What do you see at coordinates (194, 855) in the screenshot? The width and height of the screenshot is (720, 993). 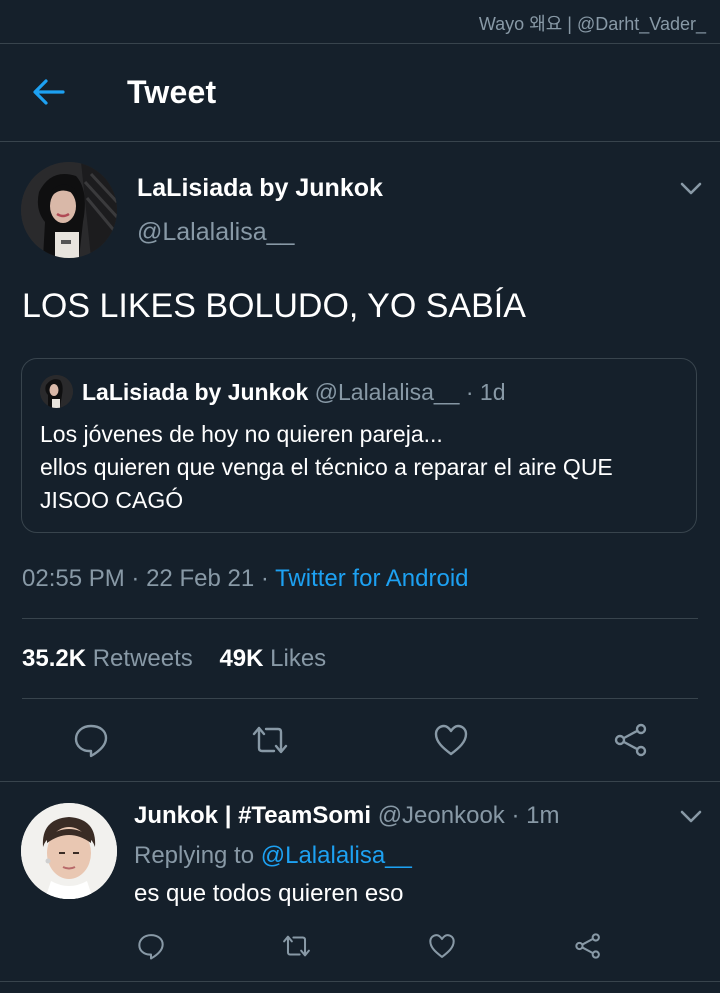 I see `replying-to-label: Replying to` at bounding box center [194, 855].